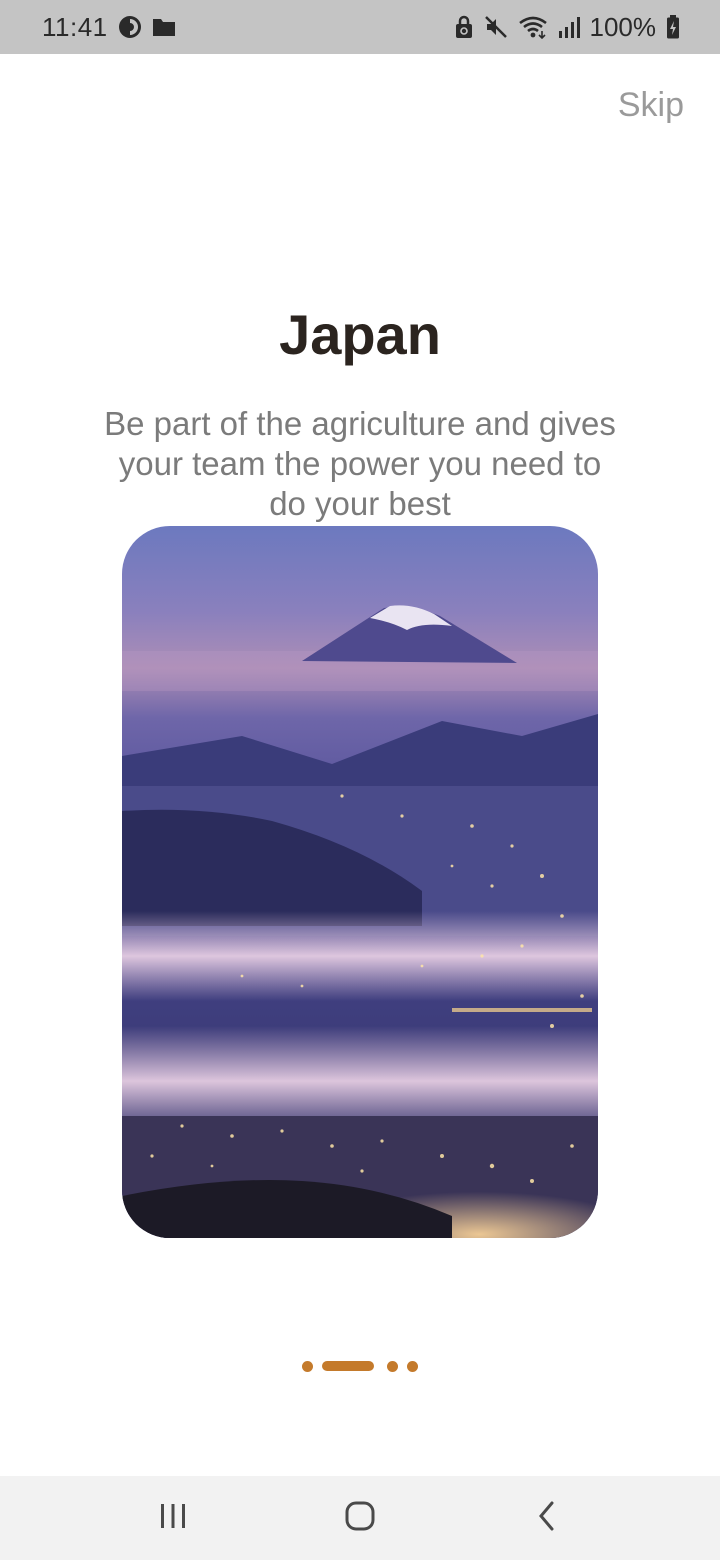 The image size is (720, 1560). Describe the element at coordinates (533, 27) in the screenshot. I see `wifi-icon` at that location.